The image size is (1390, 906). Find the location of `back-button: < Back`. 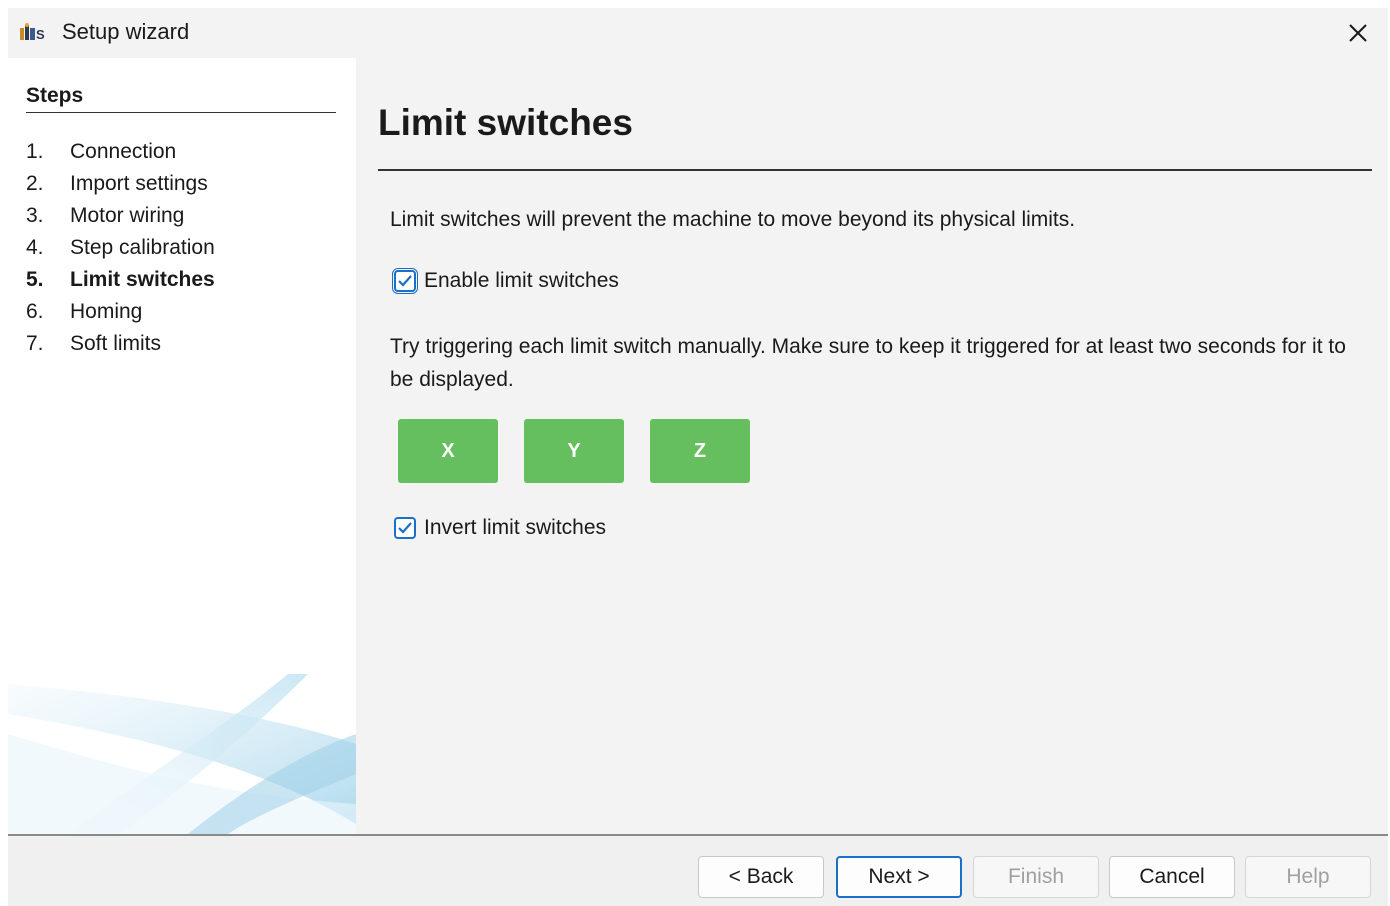

back-button: < Back is located at coordinates (761, 877).